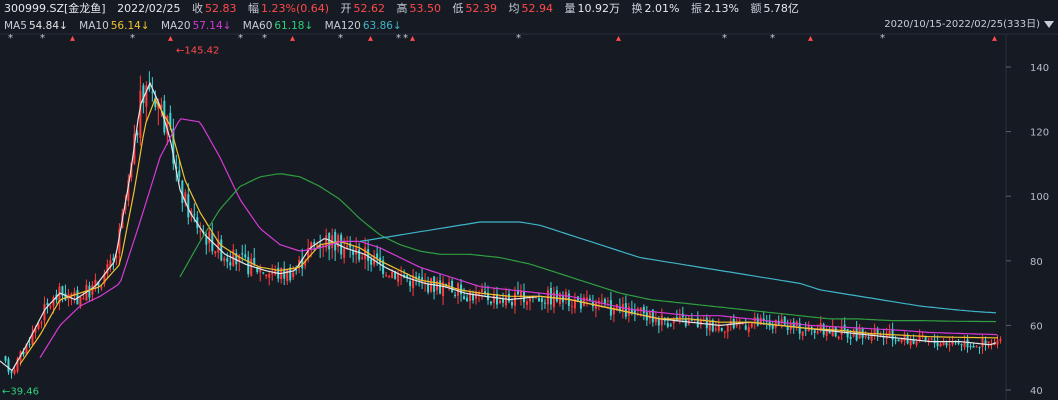 Image resolution: width=1058 pixels, height=400 pixels. Describe the element at coordinates (1039, 133) in the screenshot. I see `y-tick-label: 120` at that location.